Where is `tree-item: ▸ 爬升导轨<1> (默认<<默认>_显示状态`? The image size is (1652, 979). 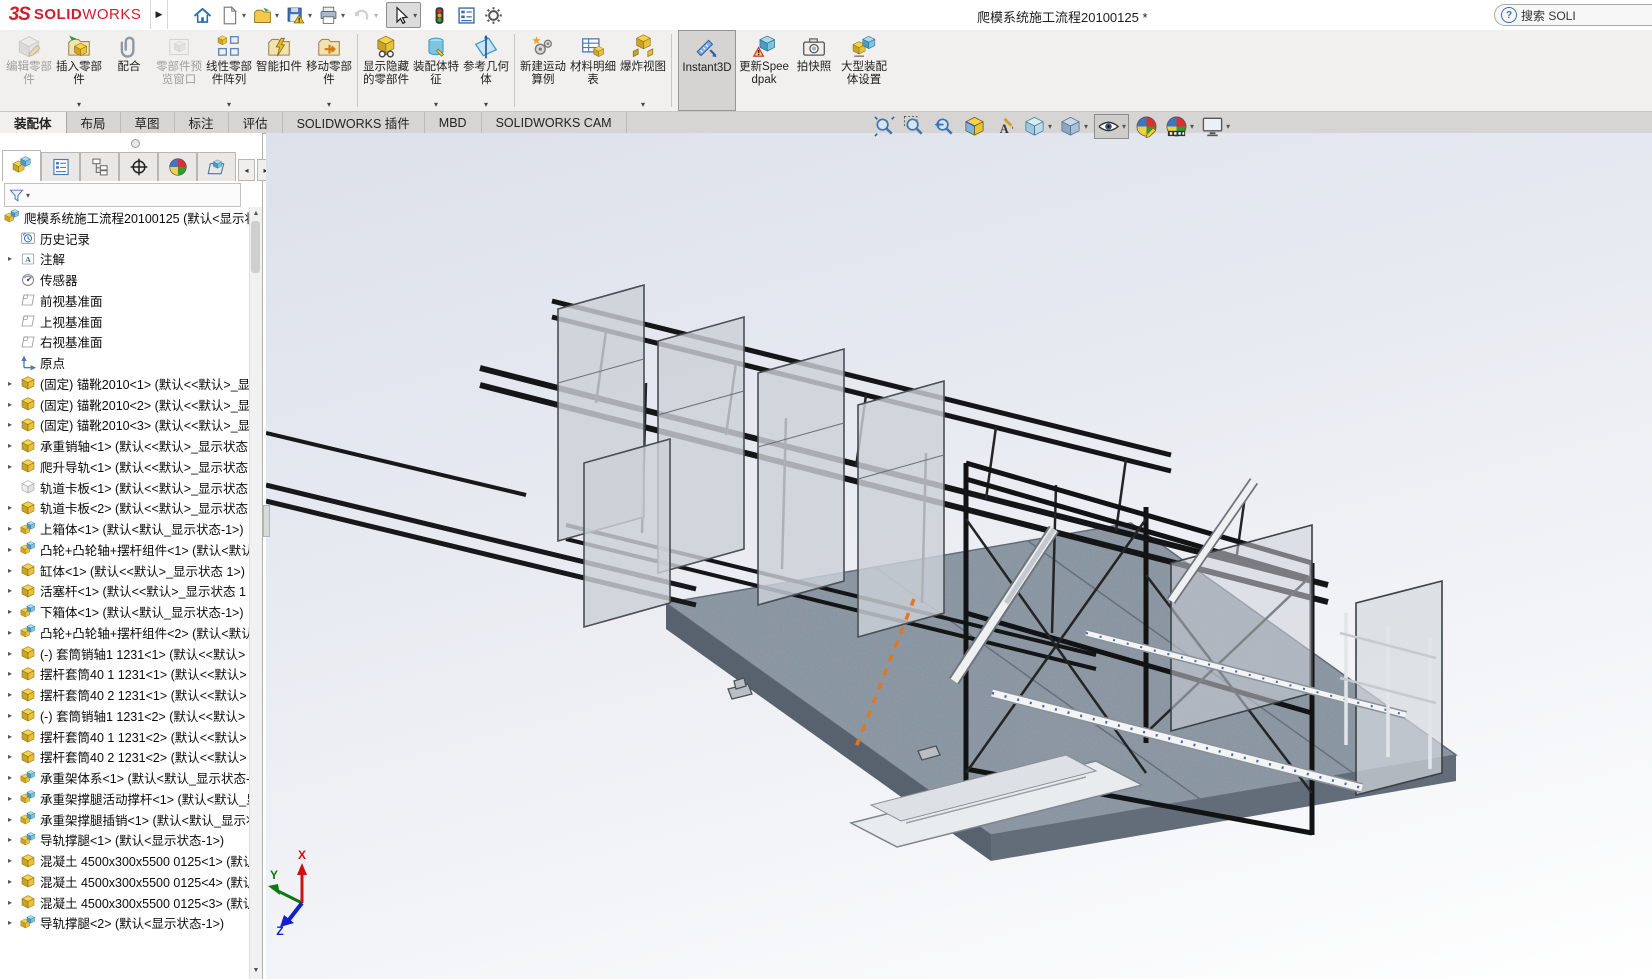 tree-item: ▸ 爬升导轨<1> (默认<<默认>_显示状态 is located at coordinates (125, 466).